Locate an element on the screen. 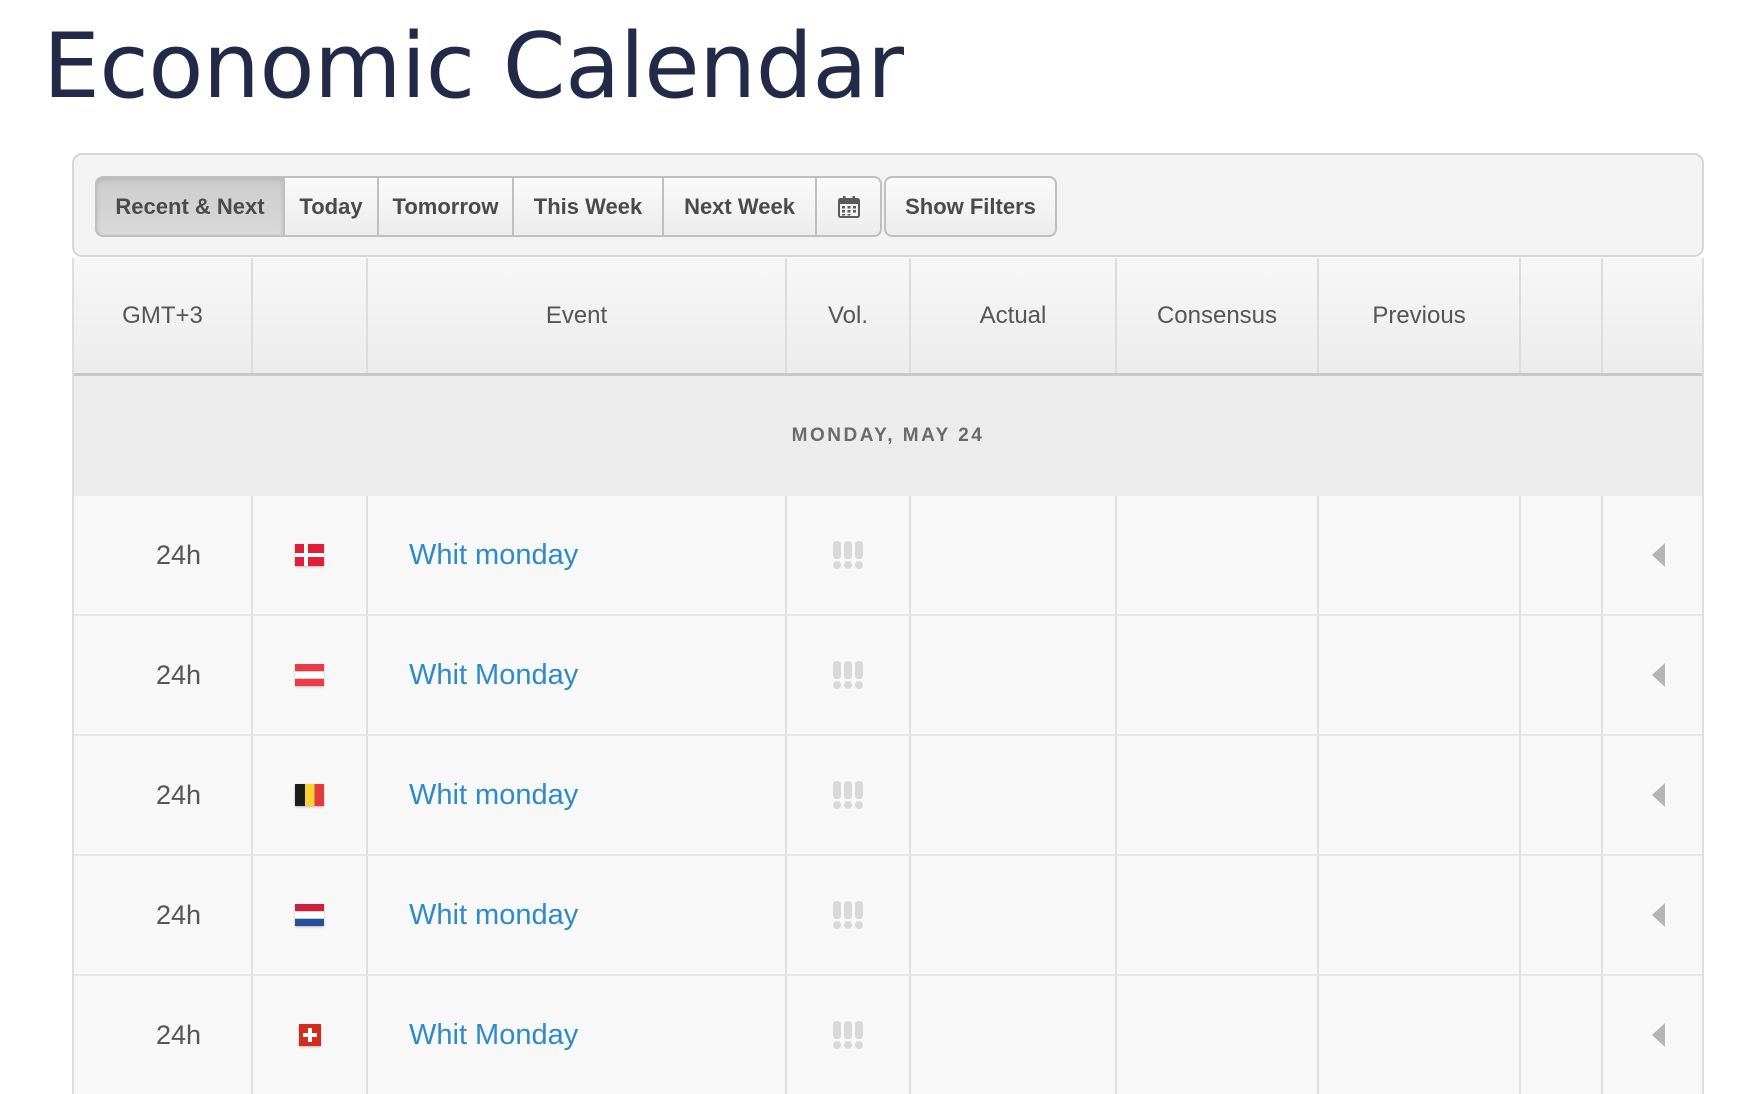 The image size is (1758, 1094). netherlands-flag is located at coordinates (309, 915).